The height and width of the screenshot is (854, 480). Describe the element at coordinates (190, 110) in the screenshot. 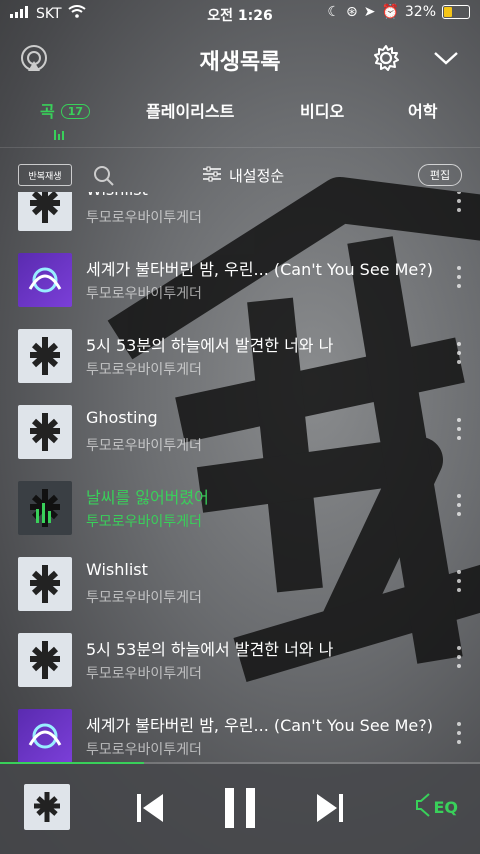

I see `tab-playlists: 플레이리스트` at that location.